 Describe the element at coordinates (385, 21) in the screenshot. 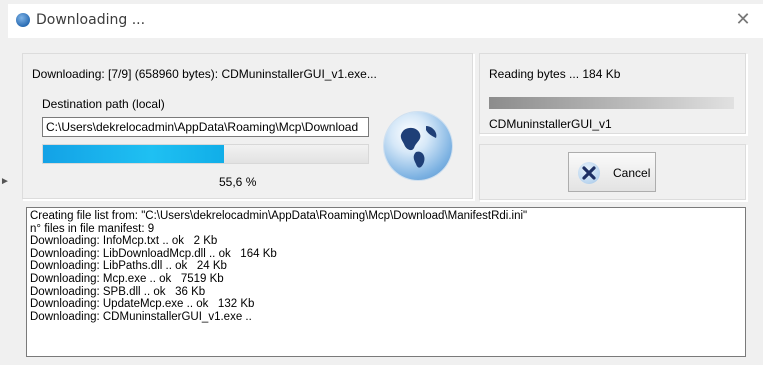

I see `title-bar: Downloading ... ✕` at that location.